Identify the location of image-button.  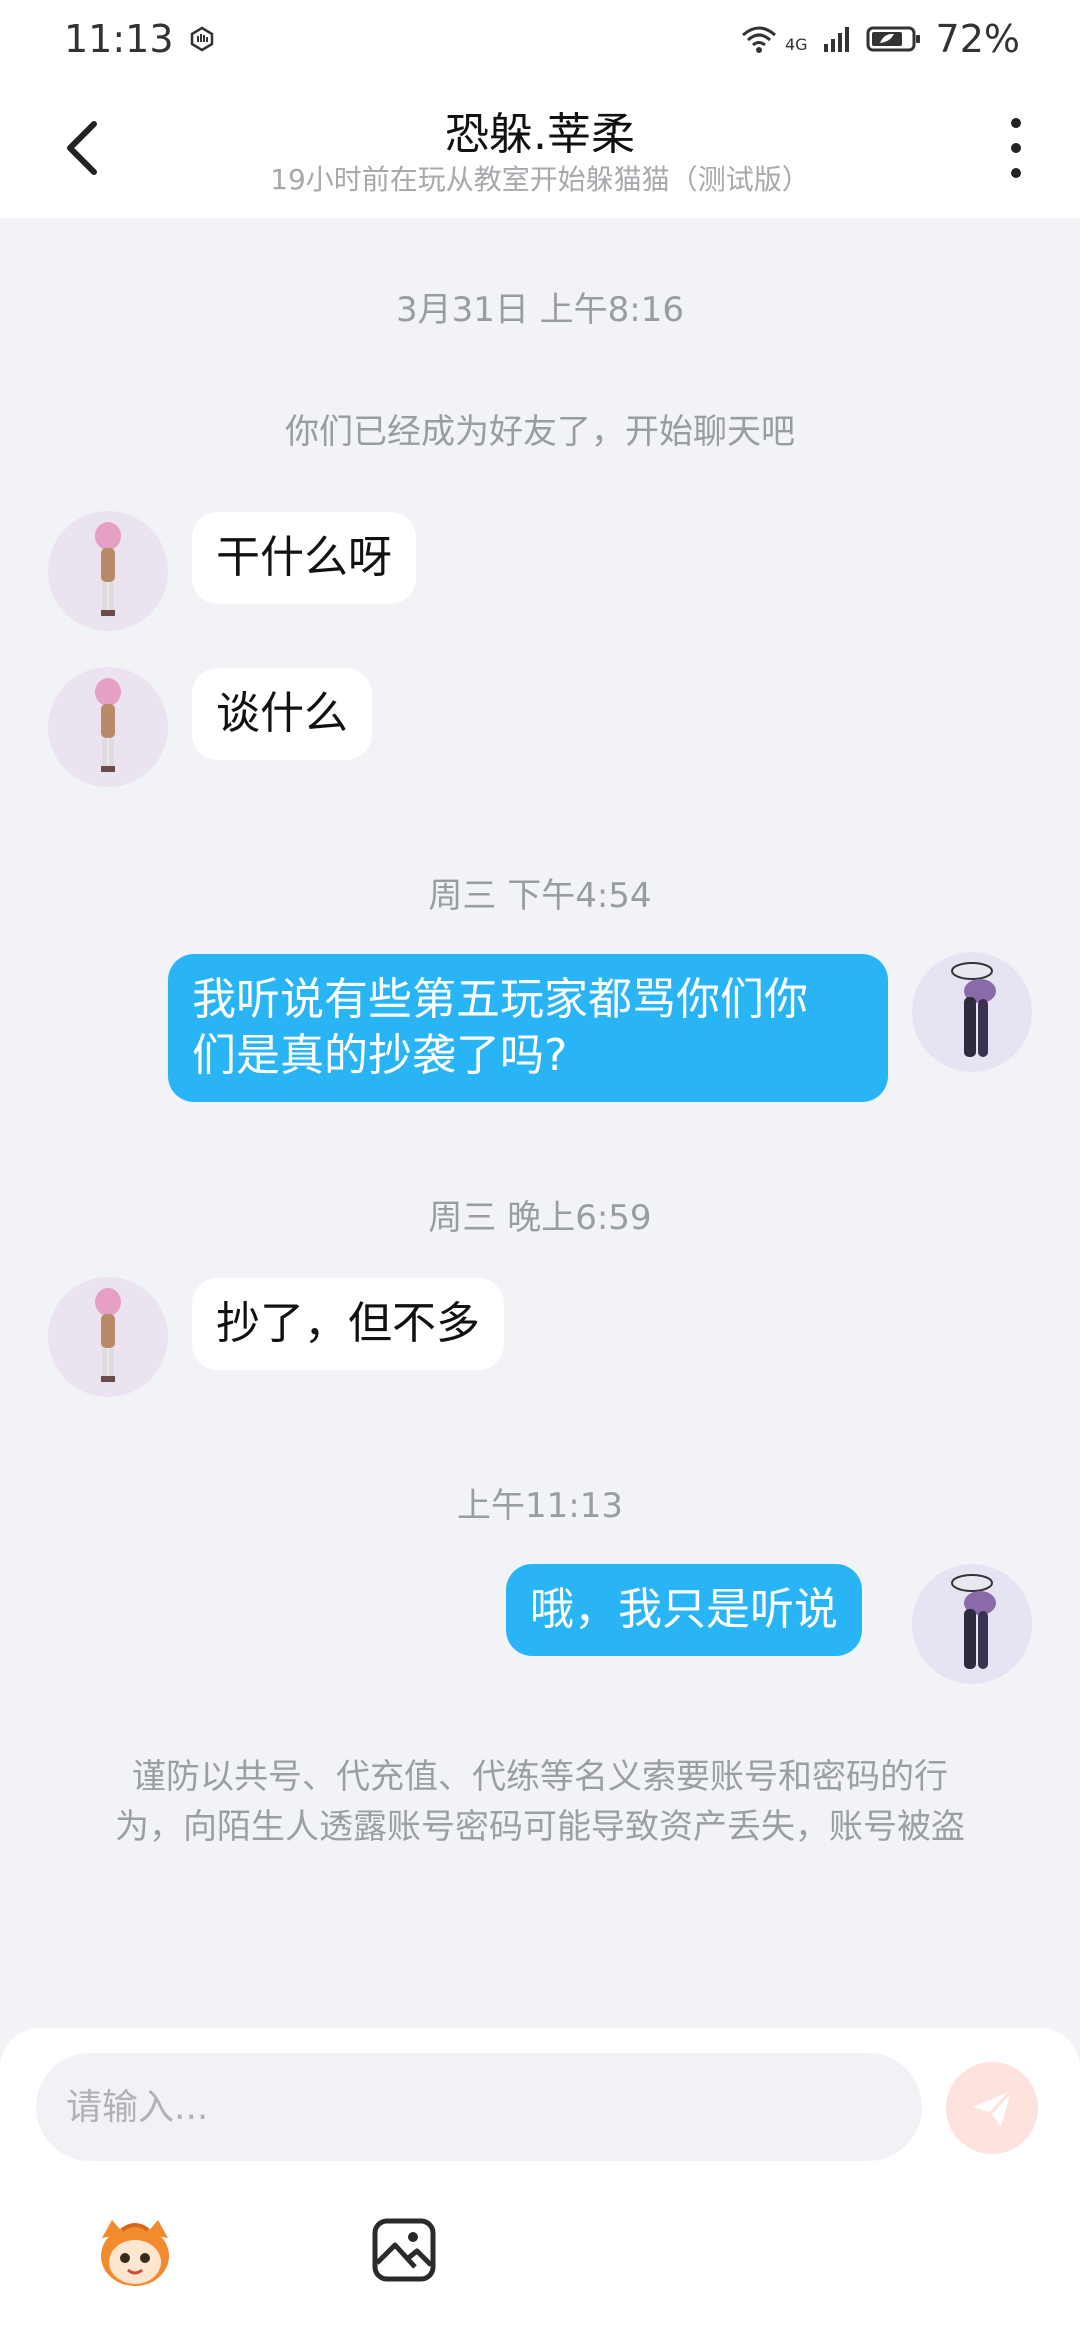
(404, 2250).